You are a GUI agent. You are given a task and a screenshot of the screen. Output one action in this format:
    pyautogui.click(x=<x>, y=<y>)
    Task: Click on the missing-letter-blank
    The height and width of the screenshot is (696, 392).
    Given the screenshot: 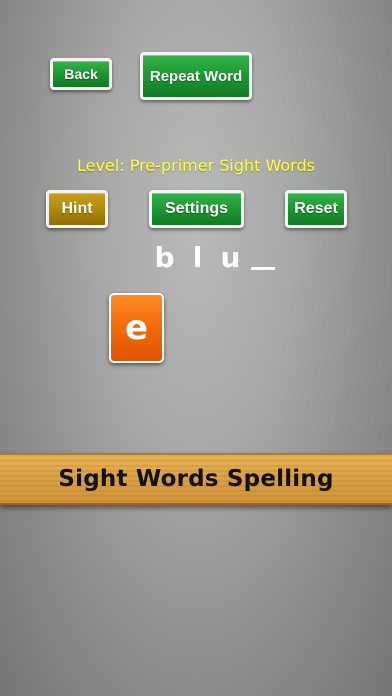 What is the action you would take?
    pyautogui.click(x=263, y=268)
    